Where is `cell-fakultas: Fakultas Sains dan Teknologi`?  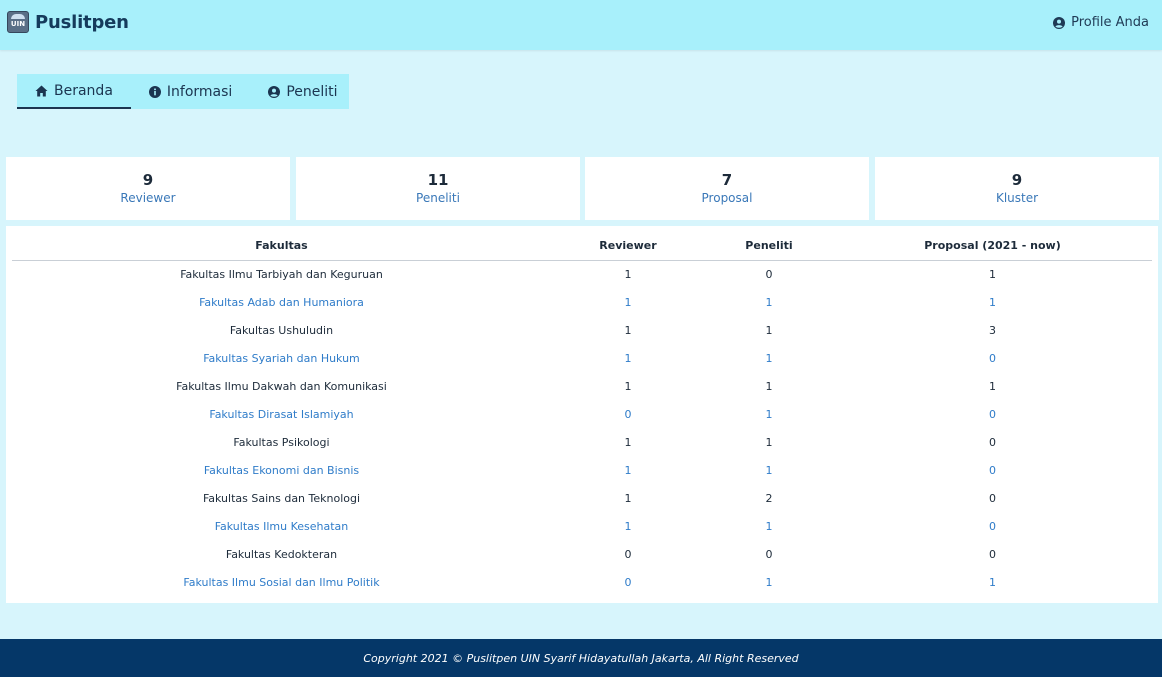 cell-fakultas: Fakultas Sains dan Teknologi is located at coordinates (281, 498).